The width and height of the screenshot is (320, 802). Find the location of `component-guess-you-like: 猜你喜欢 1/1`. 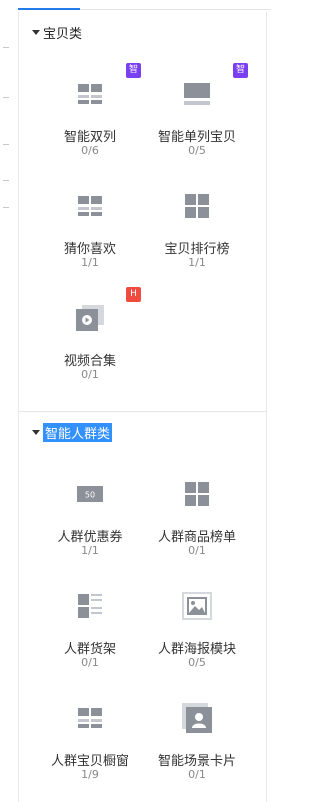

component-guess-you-like: 猜你喜欢 1/1 is located at coordinates (90, 236).